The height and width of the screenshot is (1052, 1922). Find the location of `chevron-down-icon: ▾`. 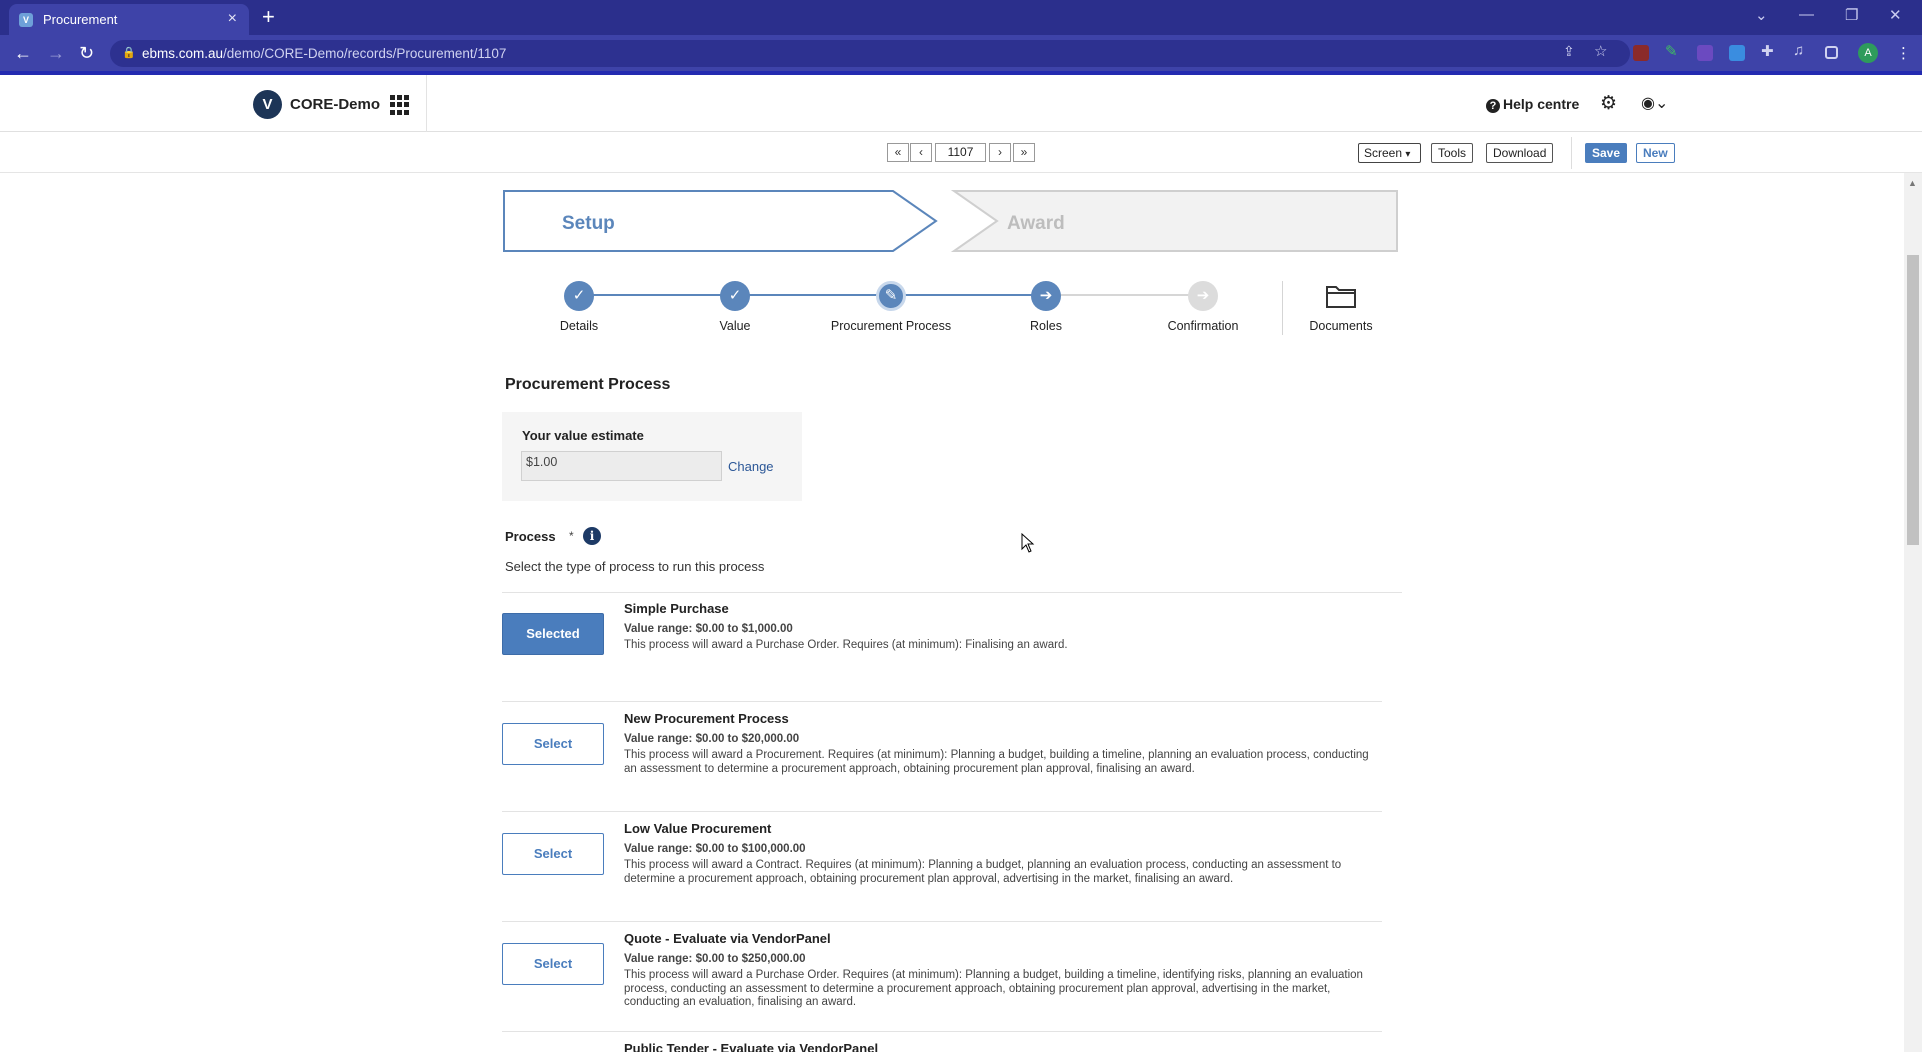

chevron-down-icon: ▾ is located at coordinates (1408, 154).